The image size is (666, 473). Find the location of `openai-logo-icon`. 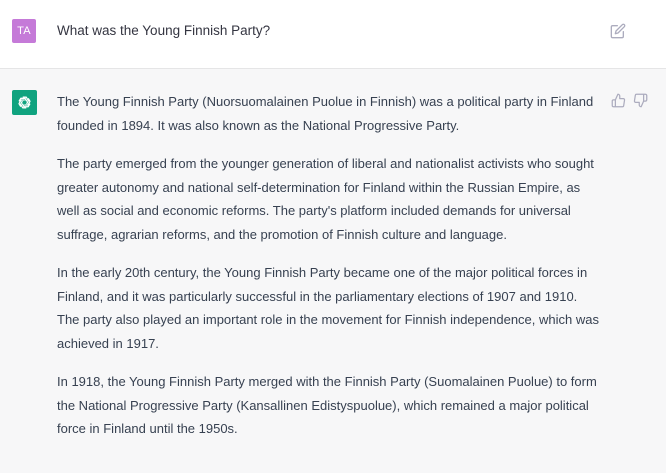

openai-logo-icon is located at coordinates (24, 102).